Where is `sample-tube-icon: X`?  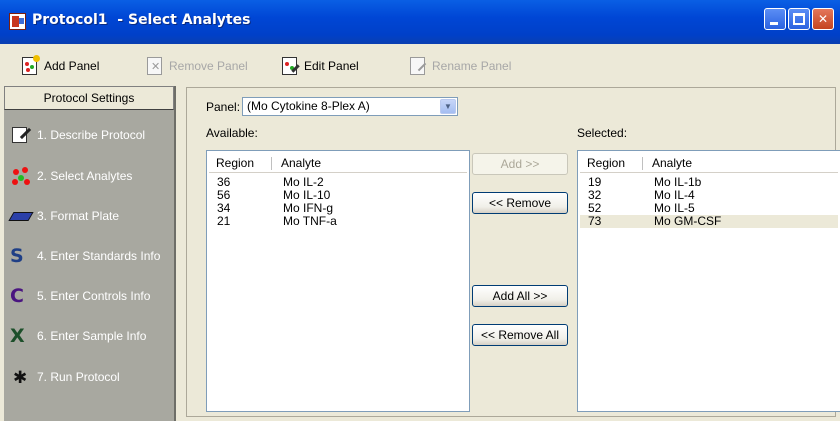 sample-tube-icon: X is located at coordinates (17, 336).